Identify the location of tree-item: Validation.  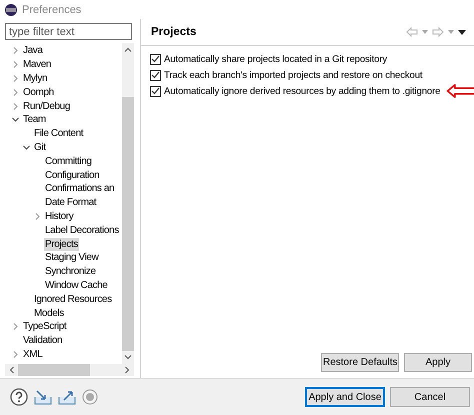
(43, 341).